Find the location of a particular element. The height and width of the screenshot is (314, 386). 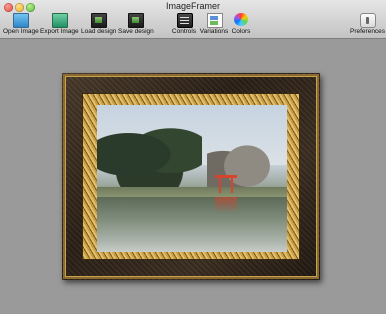

window-title: ImageFramer is located at coordinates (192, 6).